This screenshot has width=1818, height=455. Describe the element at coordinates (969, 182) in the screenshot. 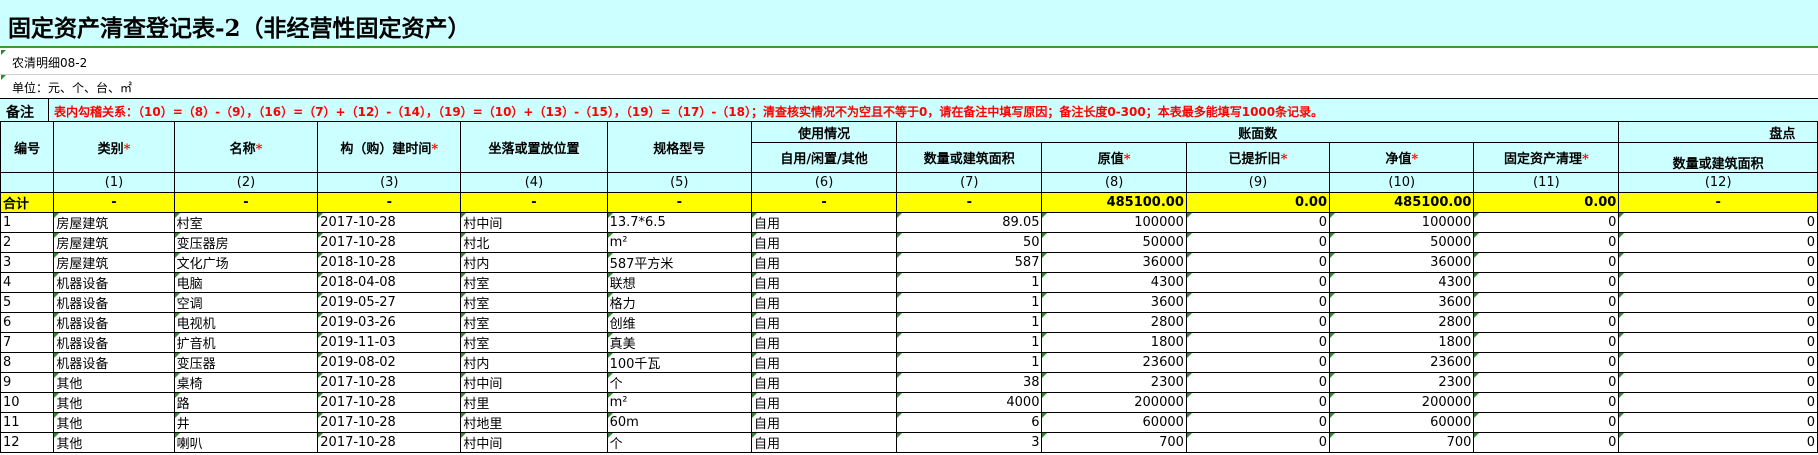

I see `column-number: (7)` at that location.